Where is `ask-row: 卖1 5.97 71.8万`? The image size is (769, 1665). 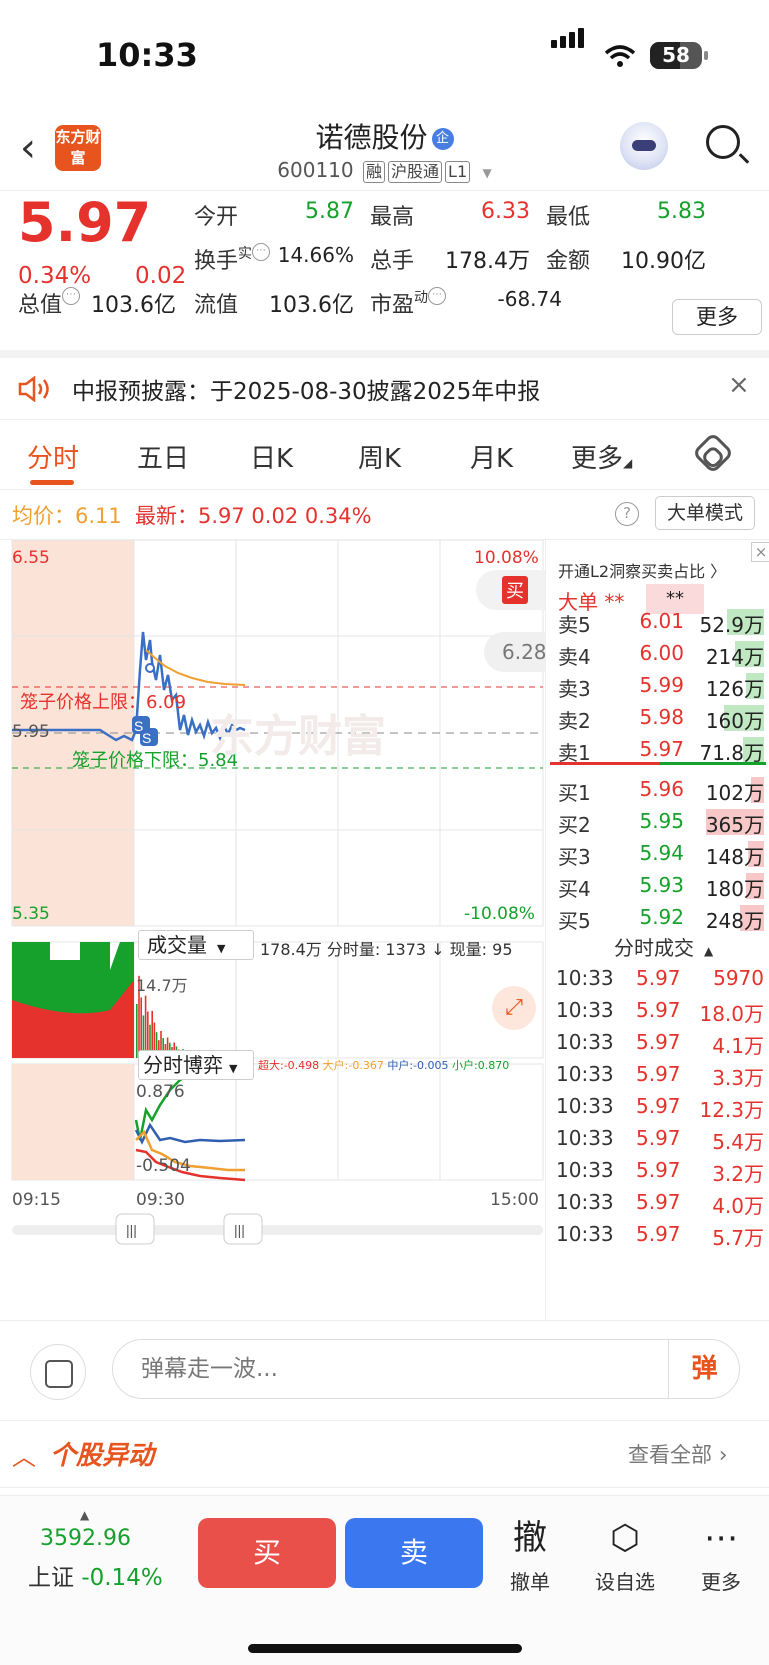 ask-row: 卖1 5.97 71.8万 is located at coordinates (657, 749).